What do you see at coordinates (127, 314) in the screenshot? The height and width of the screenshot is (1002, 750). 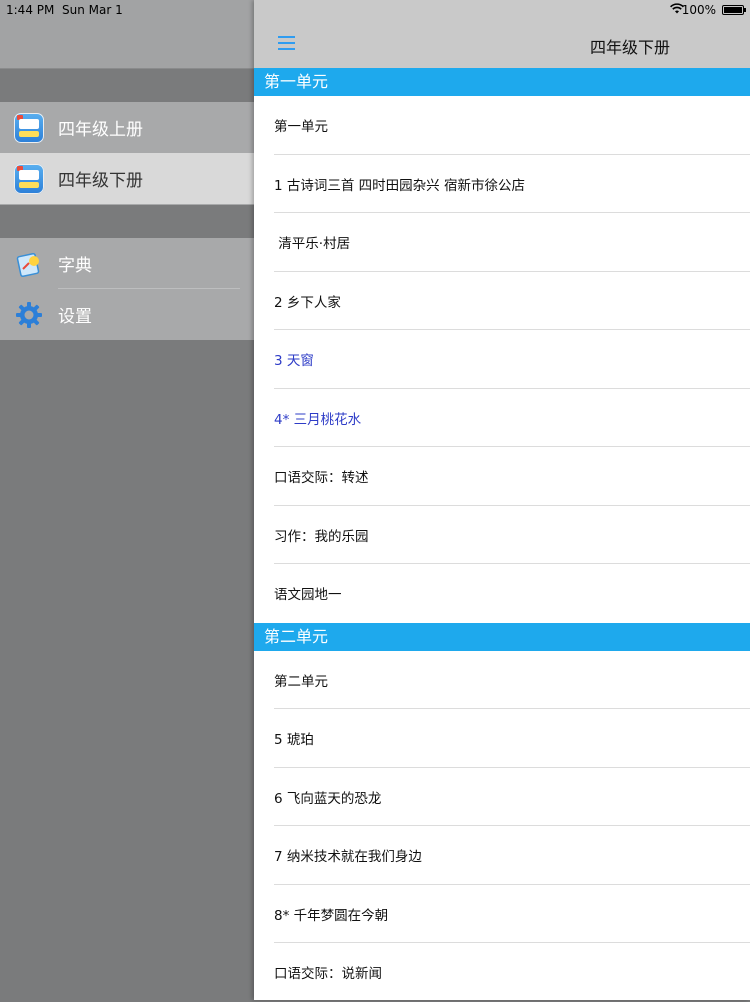 I see `sidebar-item-settings: 设置` at bounding box center [127, 314].